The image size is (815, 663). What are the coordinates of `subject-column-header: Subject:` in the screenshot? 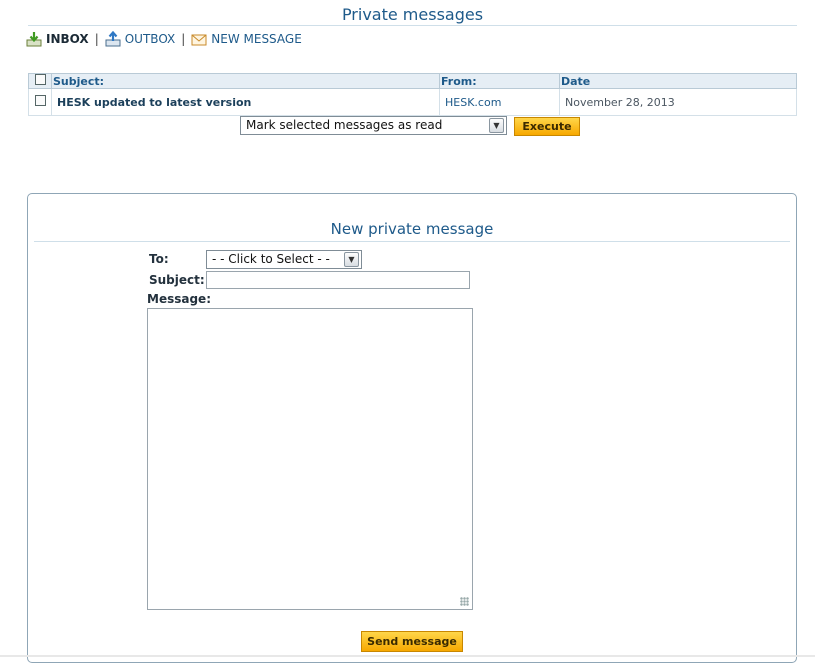 It's located at (245, 81).